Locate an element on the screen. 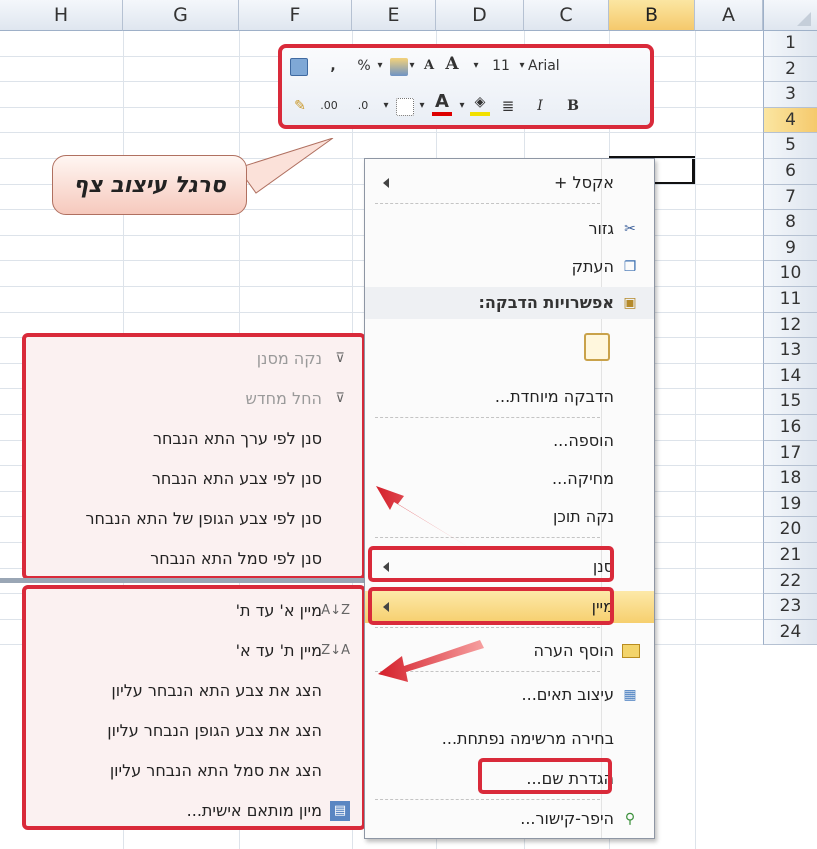  arrow-to-filter-submenu is located at coordinates (423, 517).